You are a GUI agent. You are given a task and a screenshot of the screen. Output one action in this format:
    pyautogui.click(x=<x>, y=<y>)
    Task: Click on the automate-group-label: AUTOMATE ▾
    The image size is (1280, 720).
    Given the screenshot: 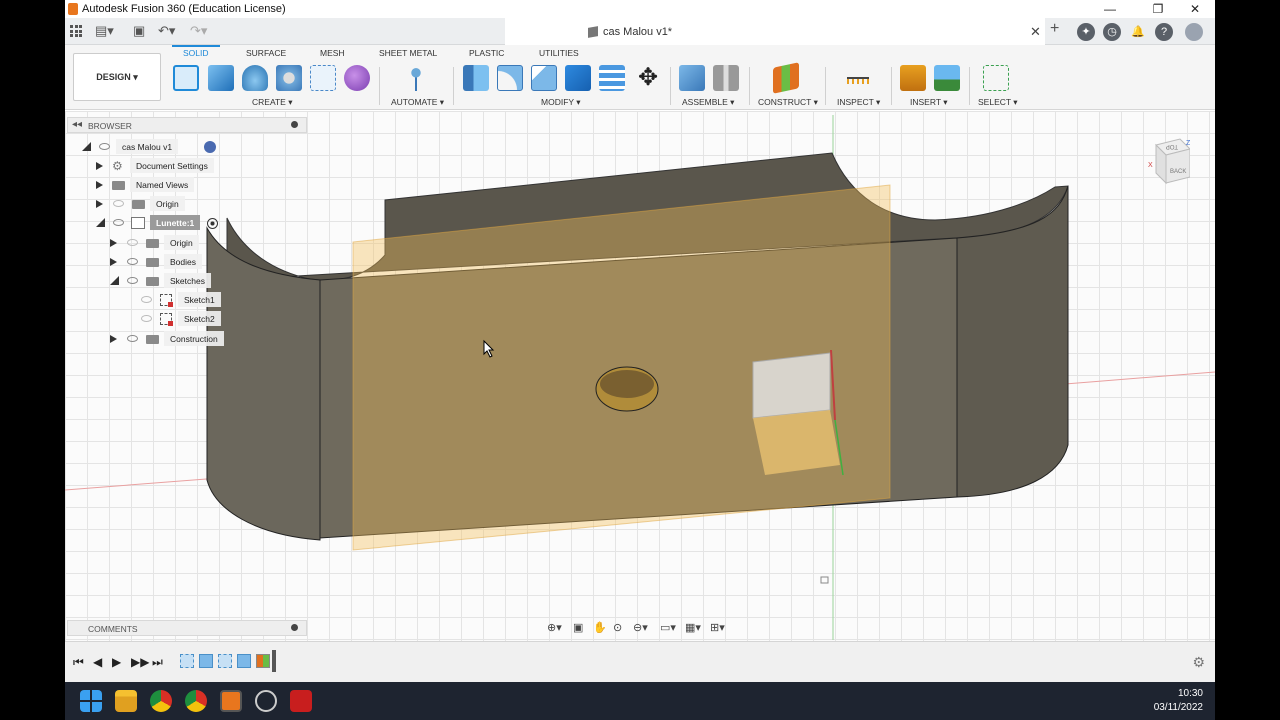 What is the action you would take?
    pyautogui.click(x=417, y=102)
    